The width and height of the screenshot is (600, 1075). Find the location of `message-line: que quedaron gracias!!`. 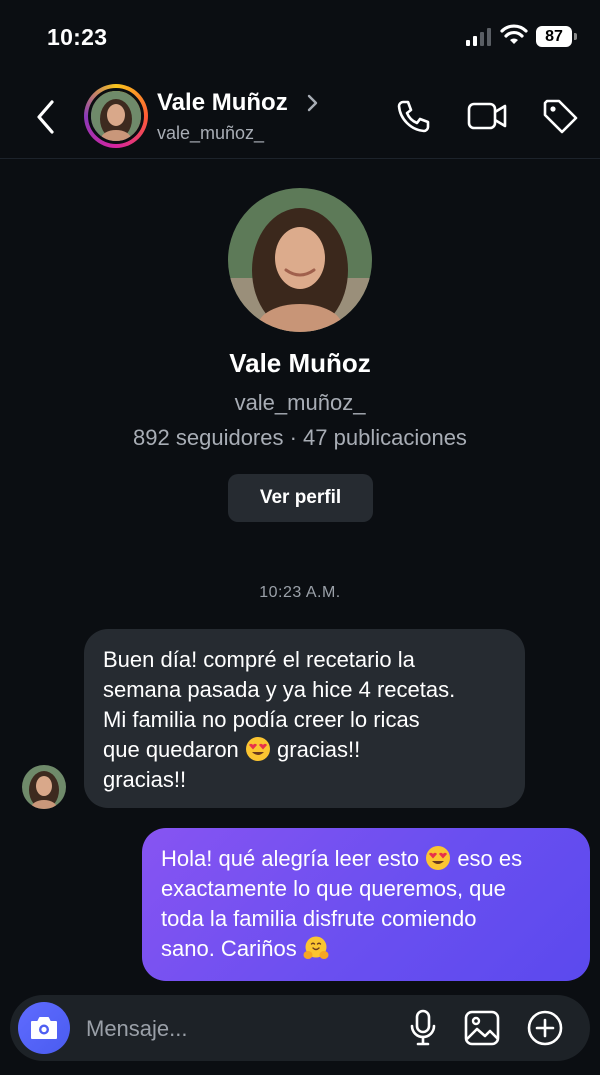

message-line: que quedaron gracias!! is located at coordinates (305, 750).